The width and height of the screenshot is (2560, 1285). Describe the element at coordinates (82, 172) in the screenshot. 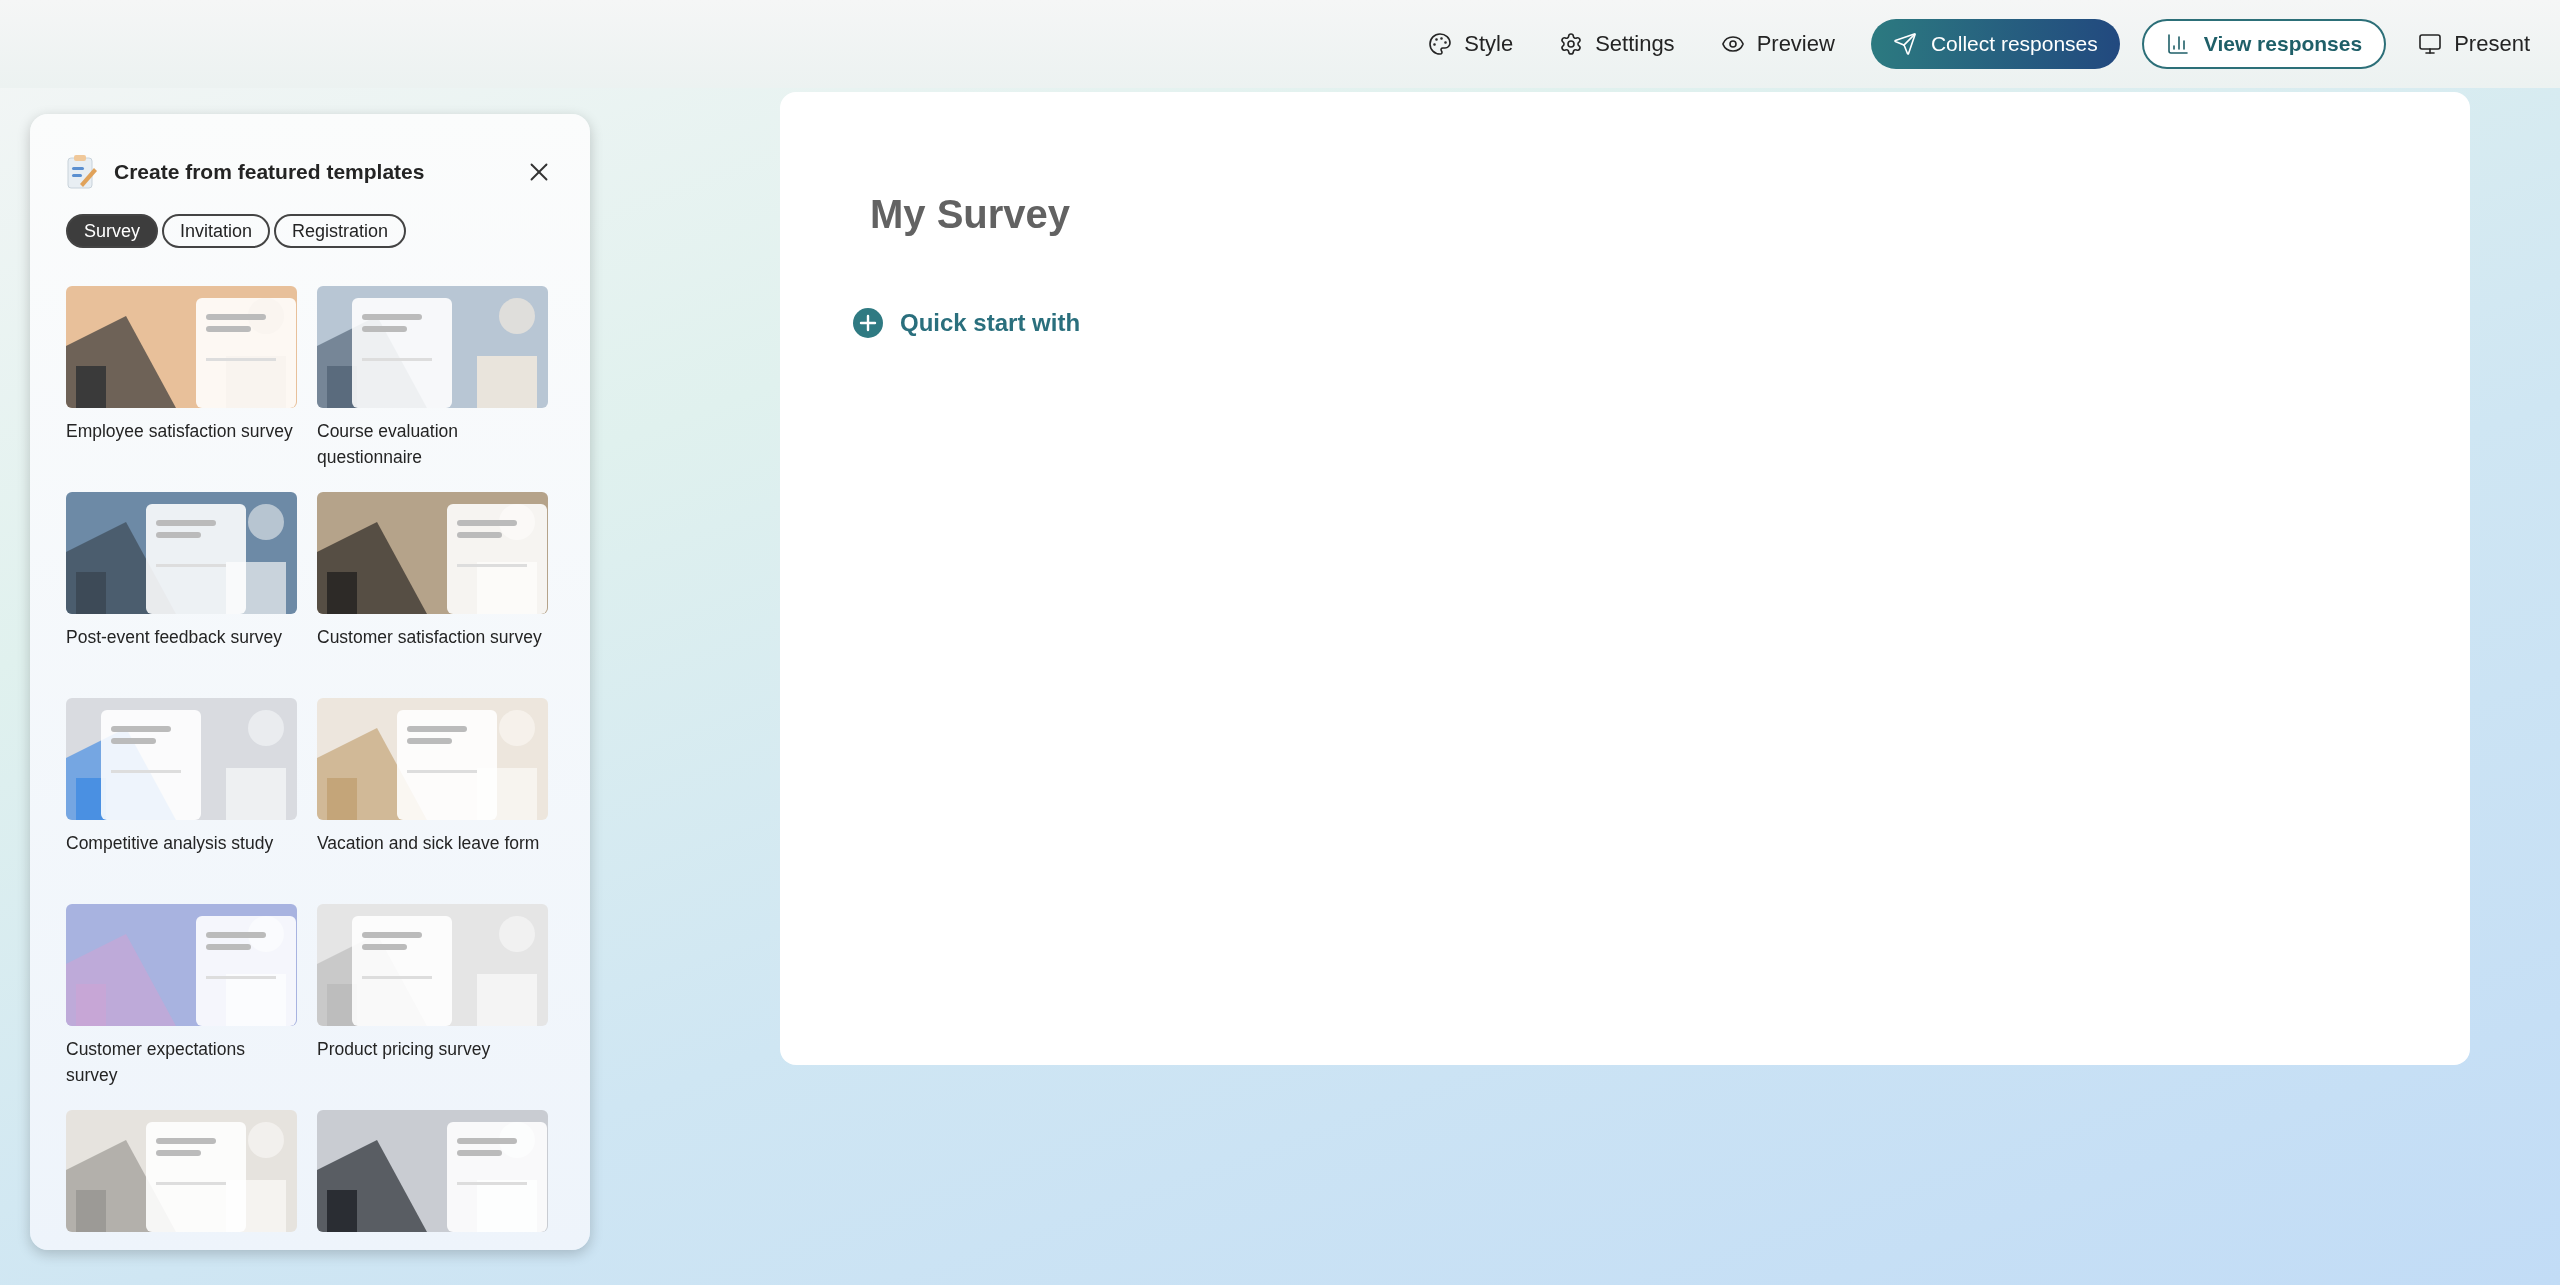

I see `clipboard-icon` at that location.